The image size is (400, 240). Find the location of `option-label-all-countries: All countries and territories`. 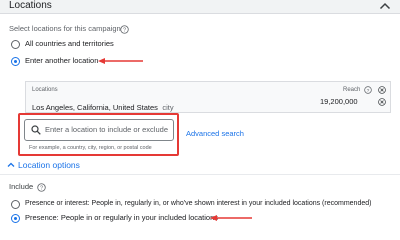

option-label-all-countries: All countries and territories is located at coordinates (69, 43).